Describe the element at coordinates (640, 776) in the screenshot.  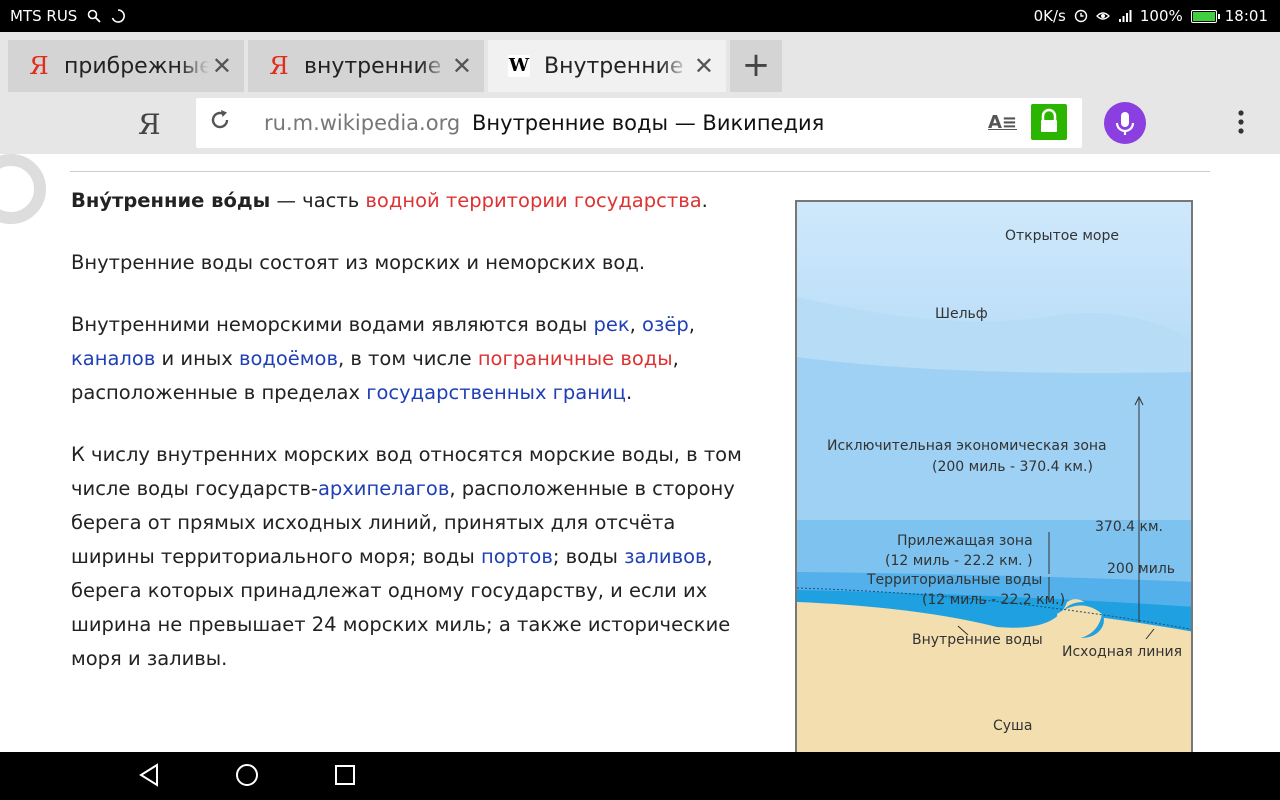
I see `system-nav-bar` at that location.